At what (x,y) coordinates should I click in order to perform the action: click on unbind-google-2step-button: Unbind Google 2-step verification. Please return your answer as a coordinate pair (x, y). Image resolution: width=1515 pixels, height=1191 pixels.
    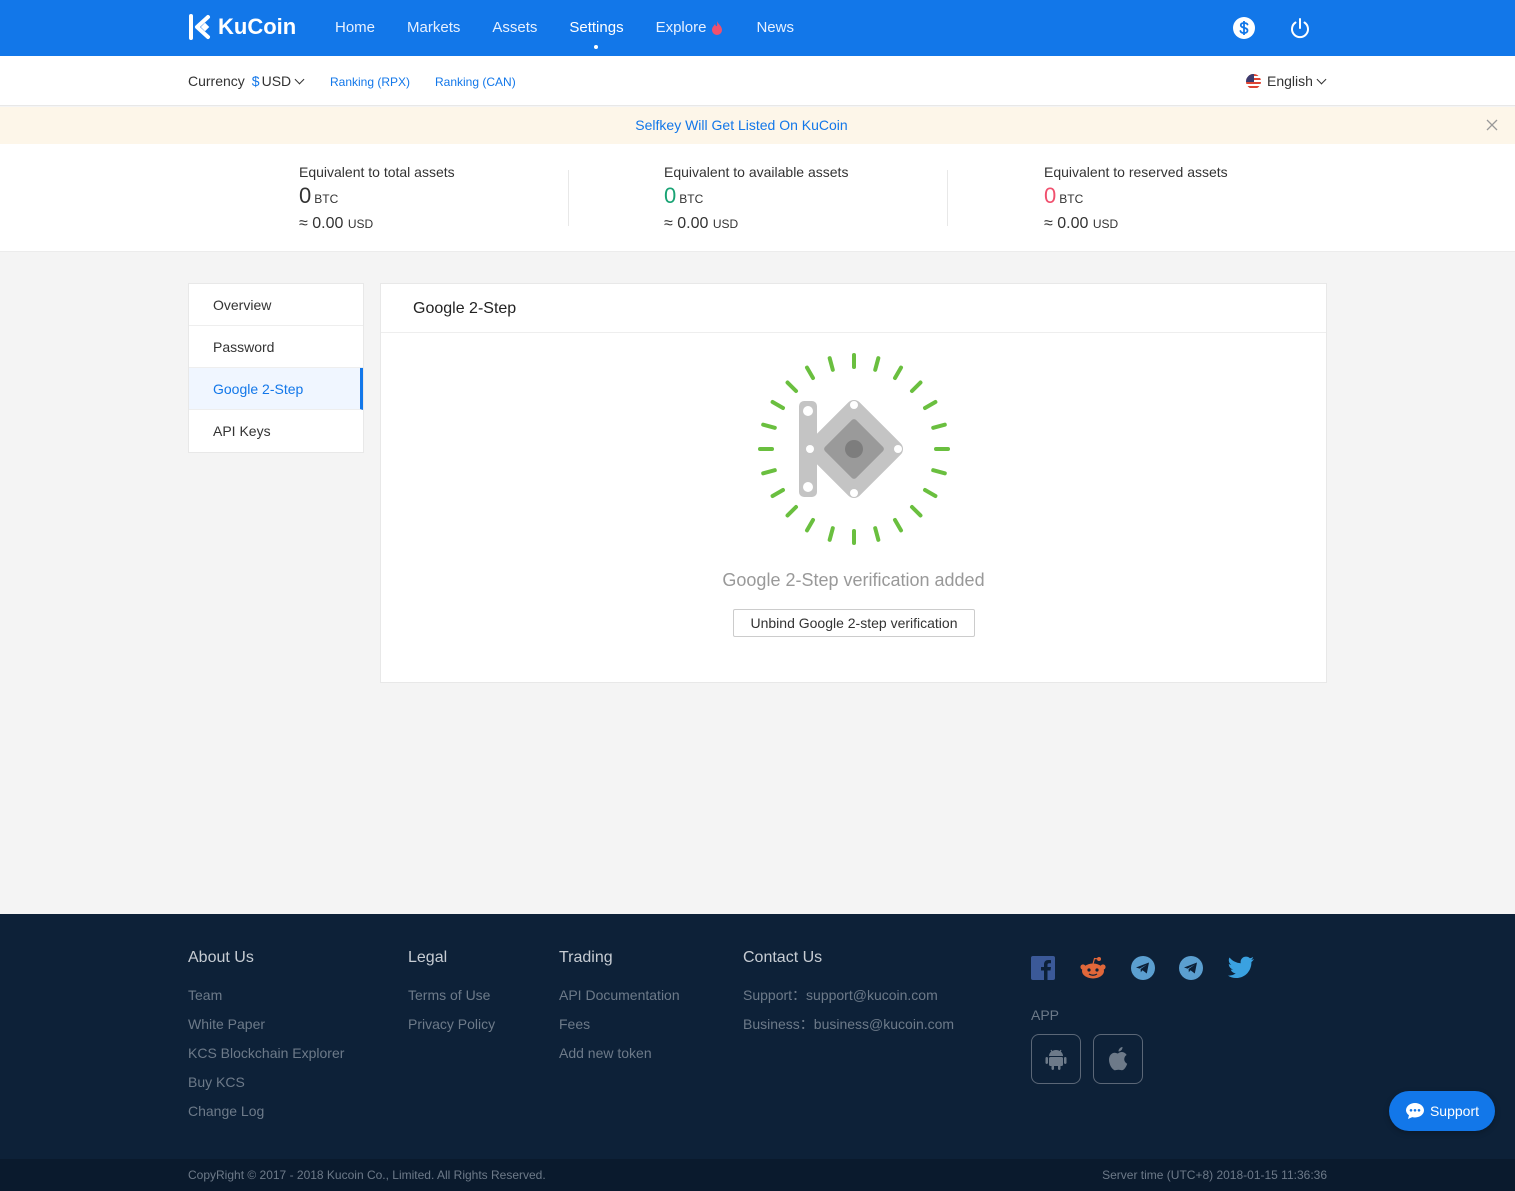
    Looking at the image, I should click on (854, 623).